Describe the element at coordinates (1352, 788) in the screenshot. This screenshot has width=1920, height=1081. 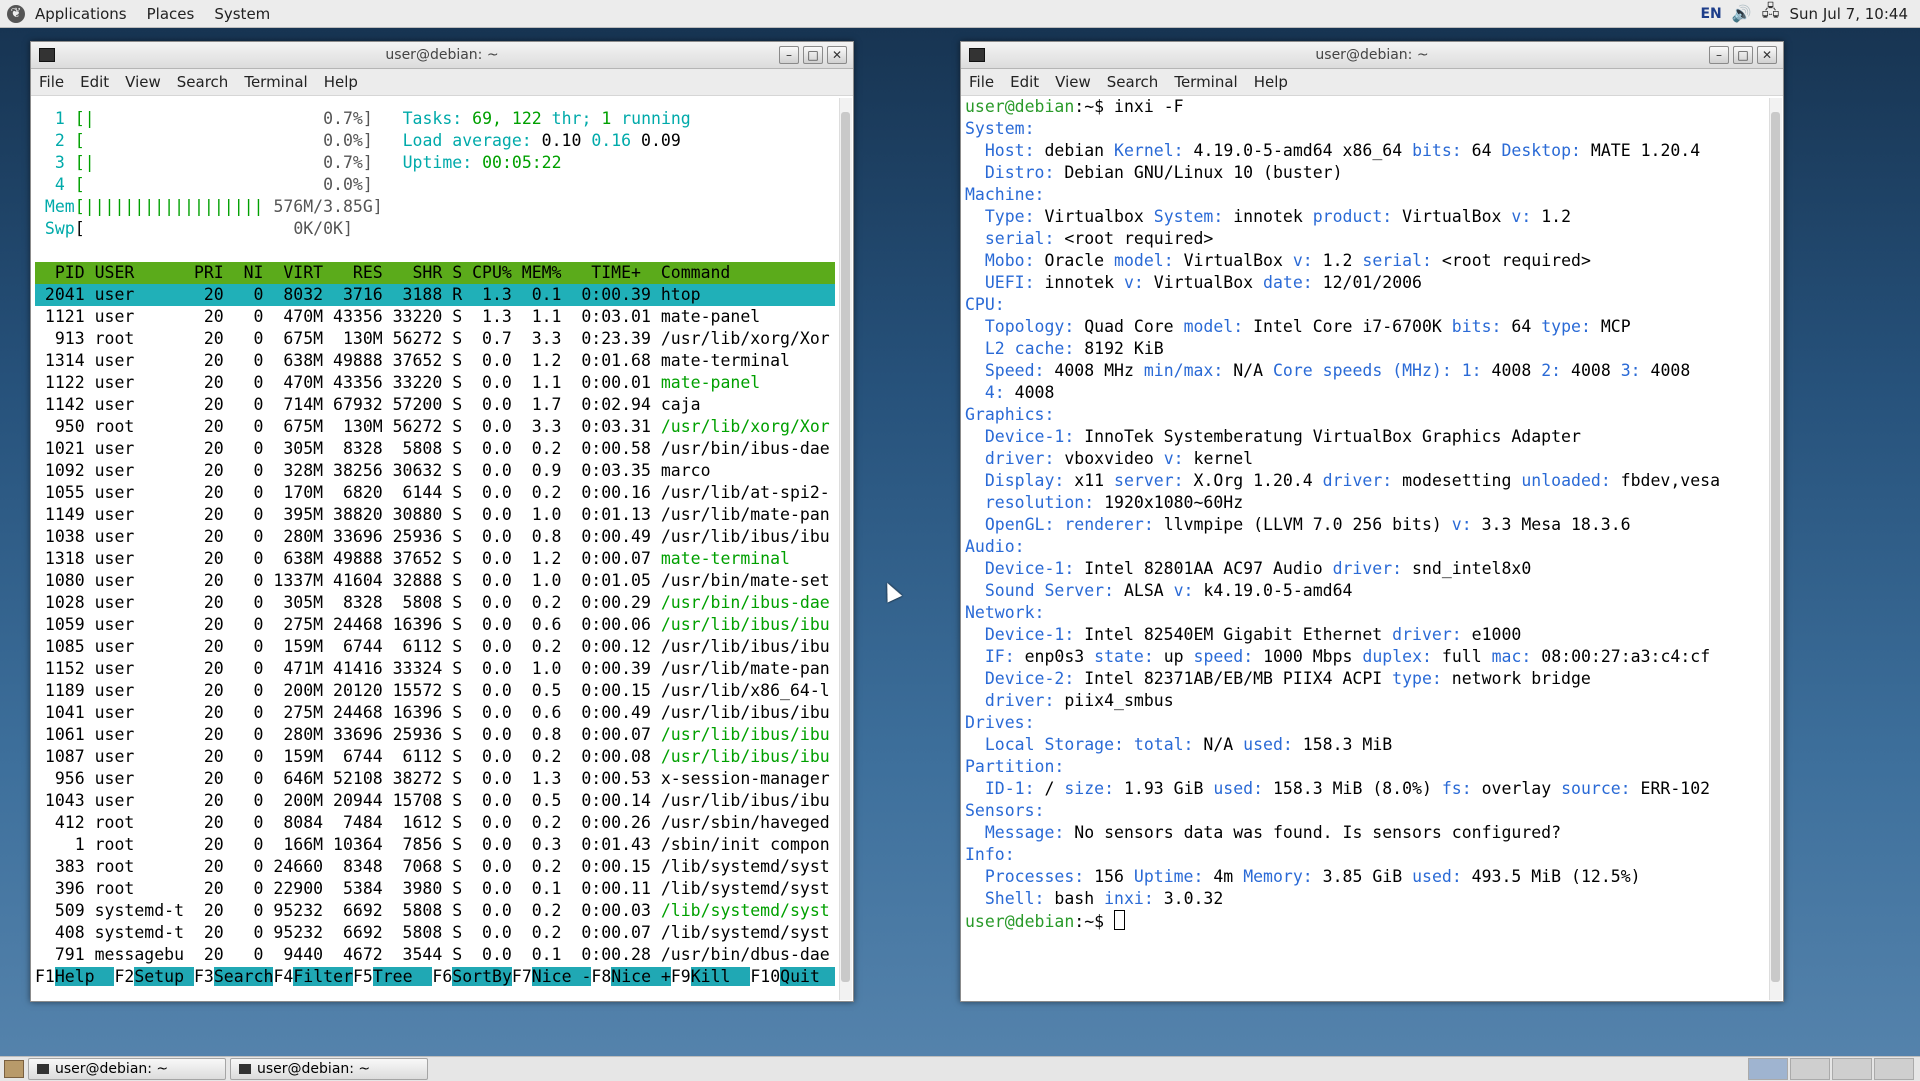
I see `field-value: 158.3 MiB (8.0%)` at that location.